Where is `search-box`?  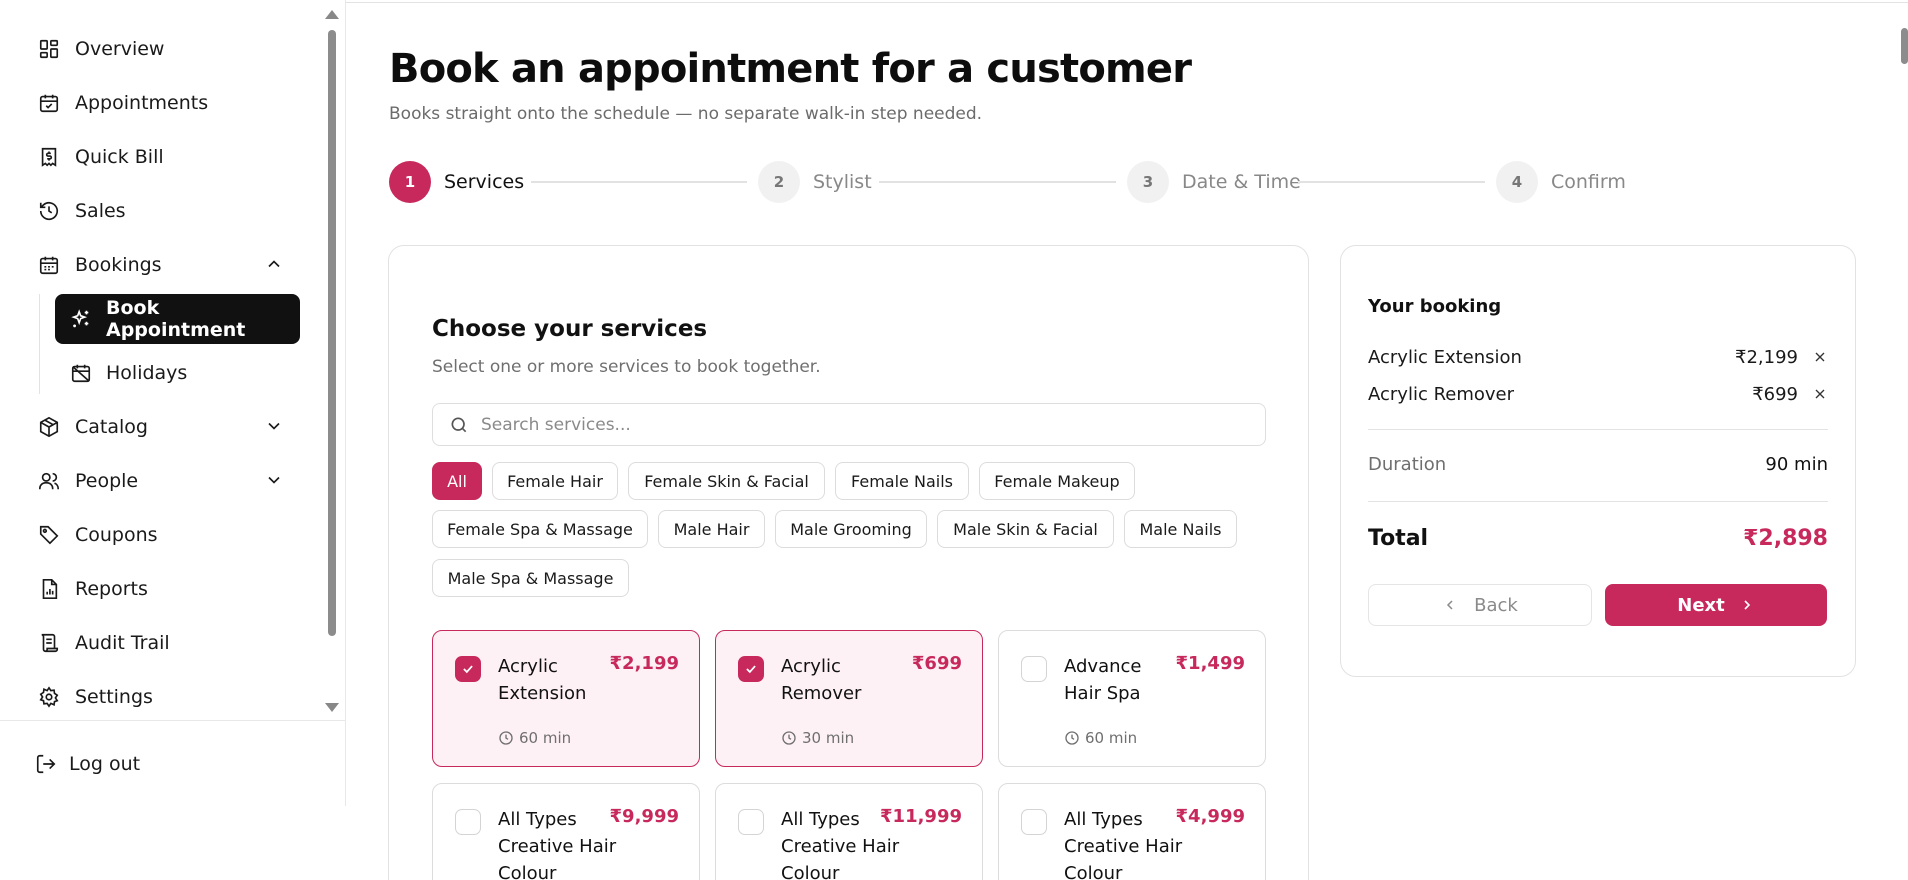
search-box is located at coordinates (849, 424).